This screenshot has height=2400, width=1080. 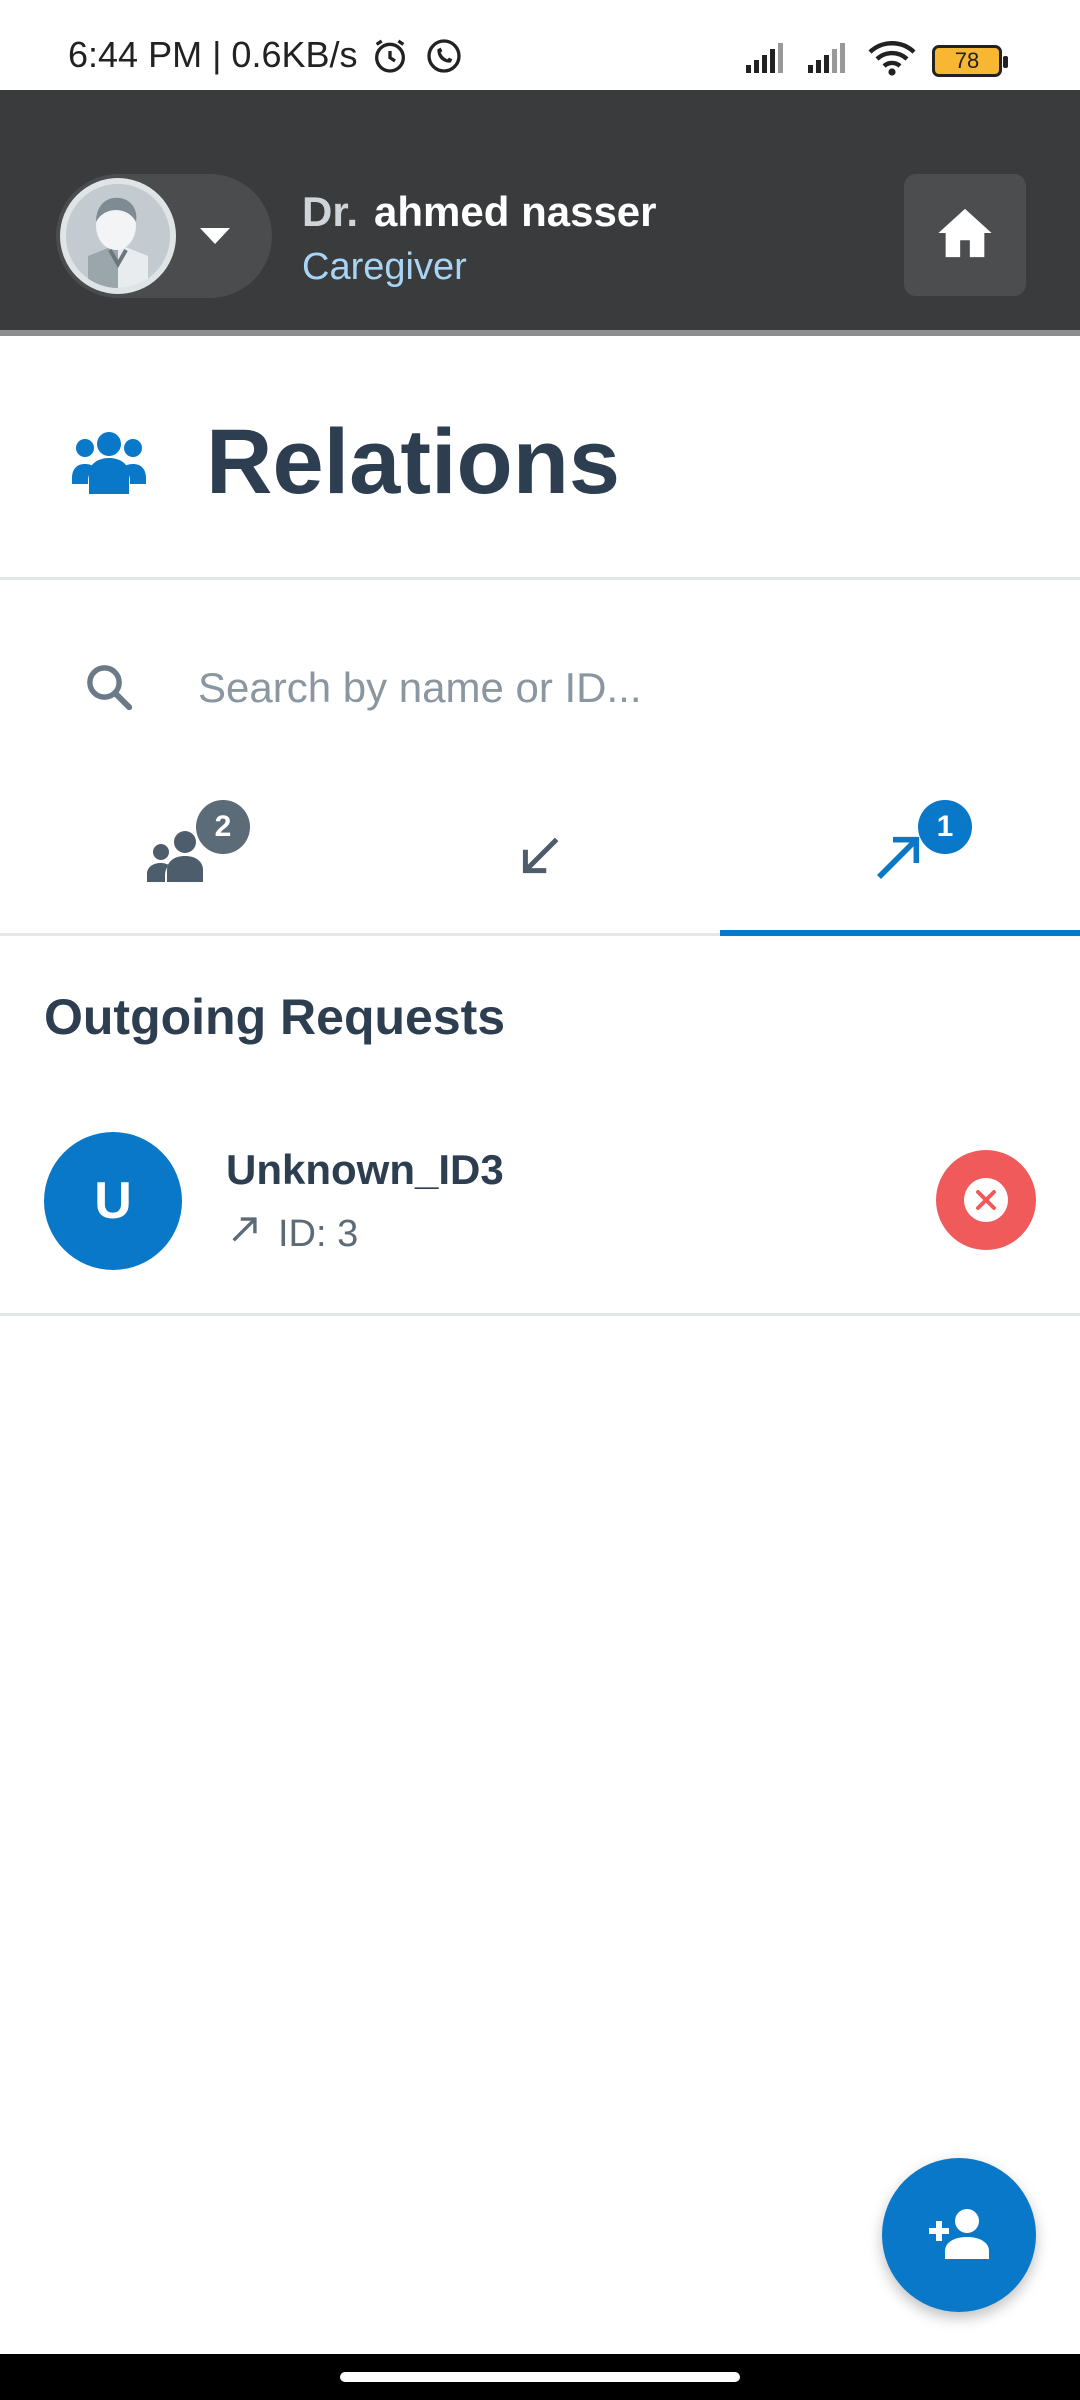 I want to click on home-gesture-handle, so click(x=540, y=2377).